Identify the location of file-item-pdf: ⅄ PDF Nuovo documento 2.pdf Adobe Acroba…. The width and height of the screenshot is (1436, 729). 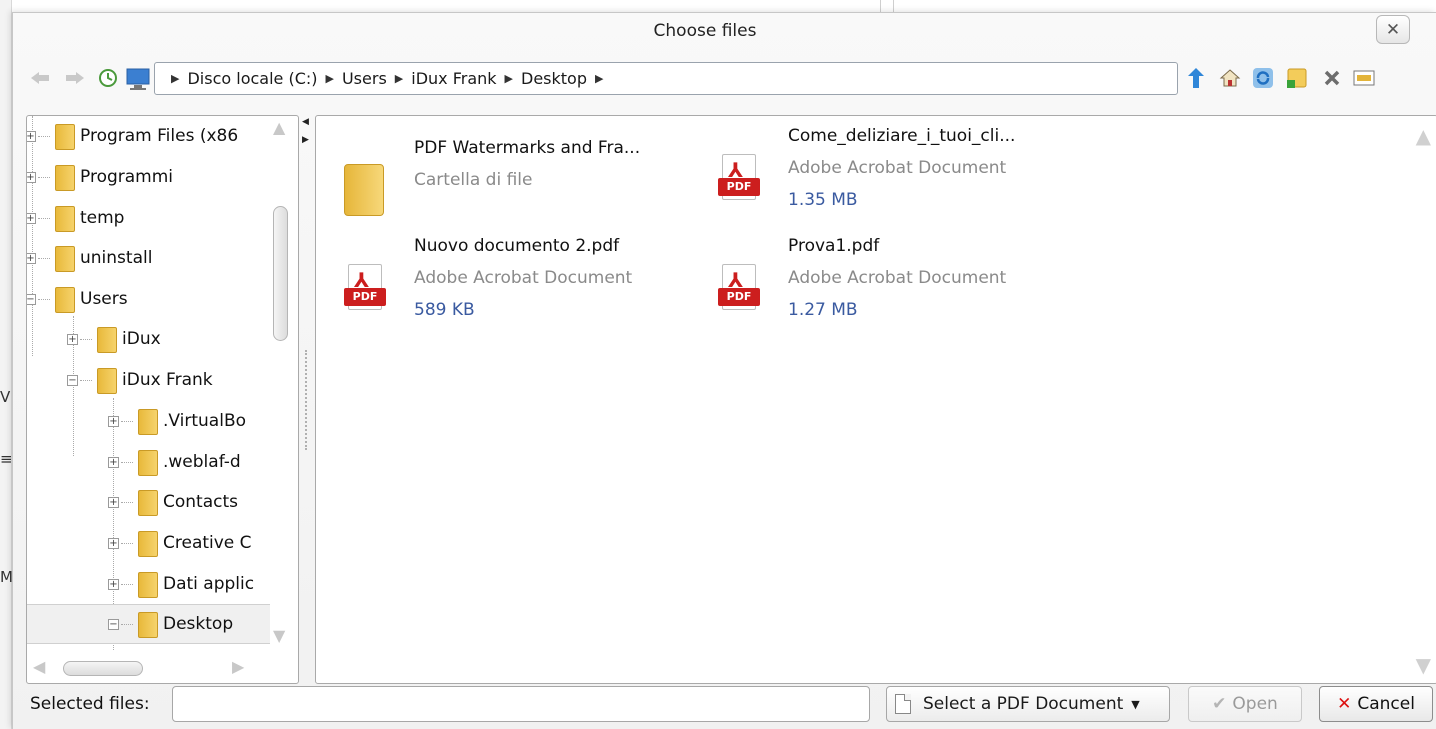
(520, 286).